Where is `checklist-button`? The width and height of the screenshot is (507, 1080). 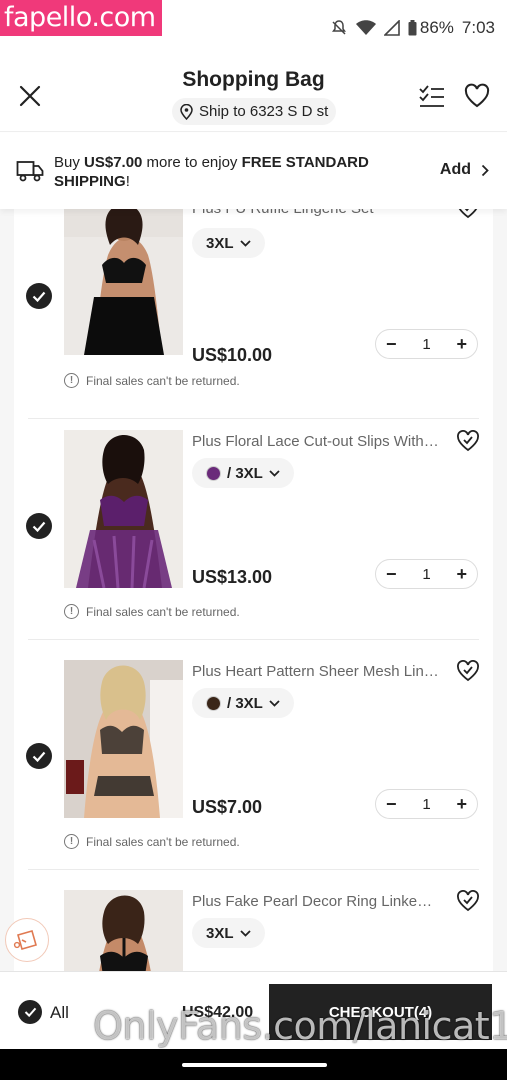
checklist-button is located at coordinates (432, 97).